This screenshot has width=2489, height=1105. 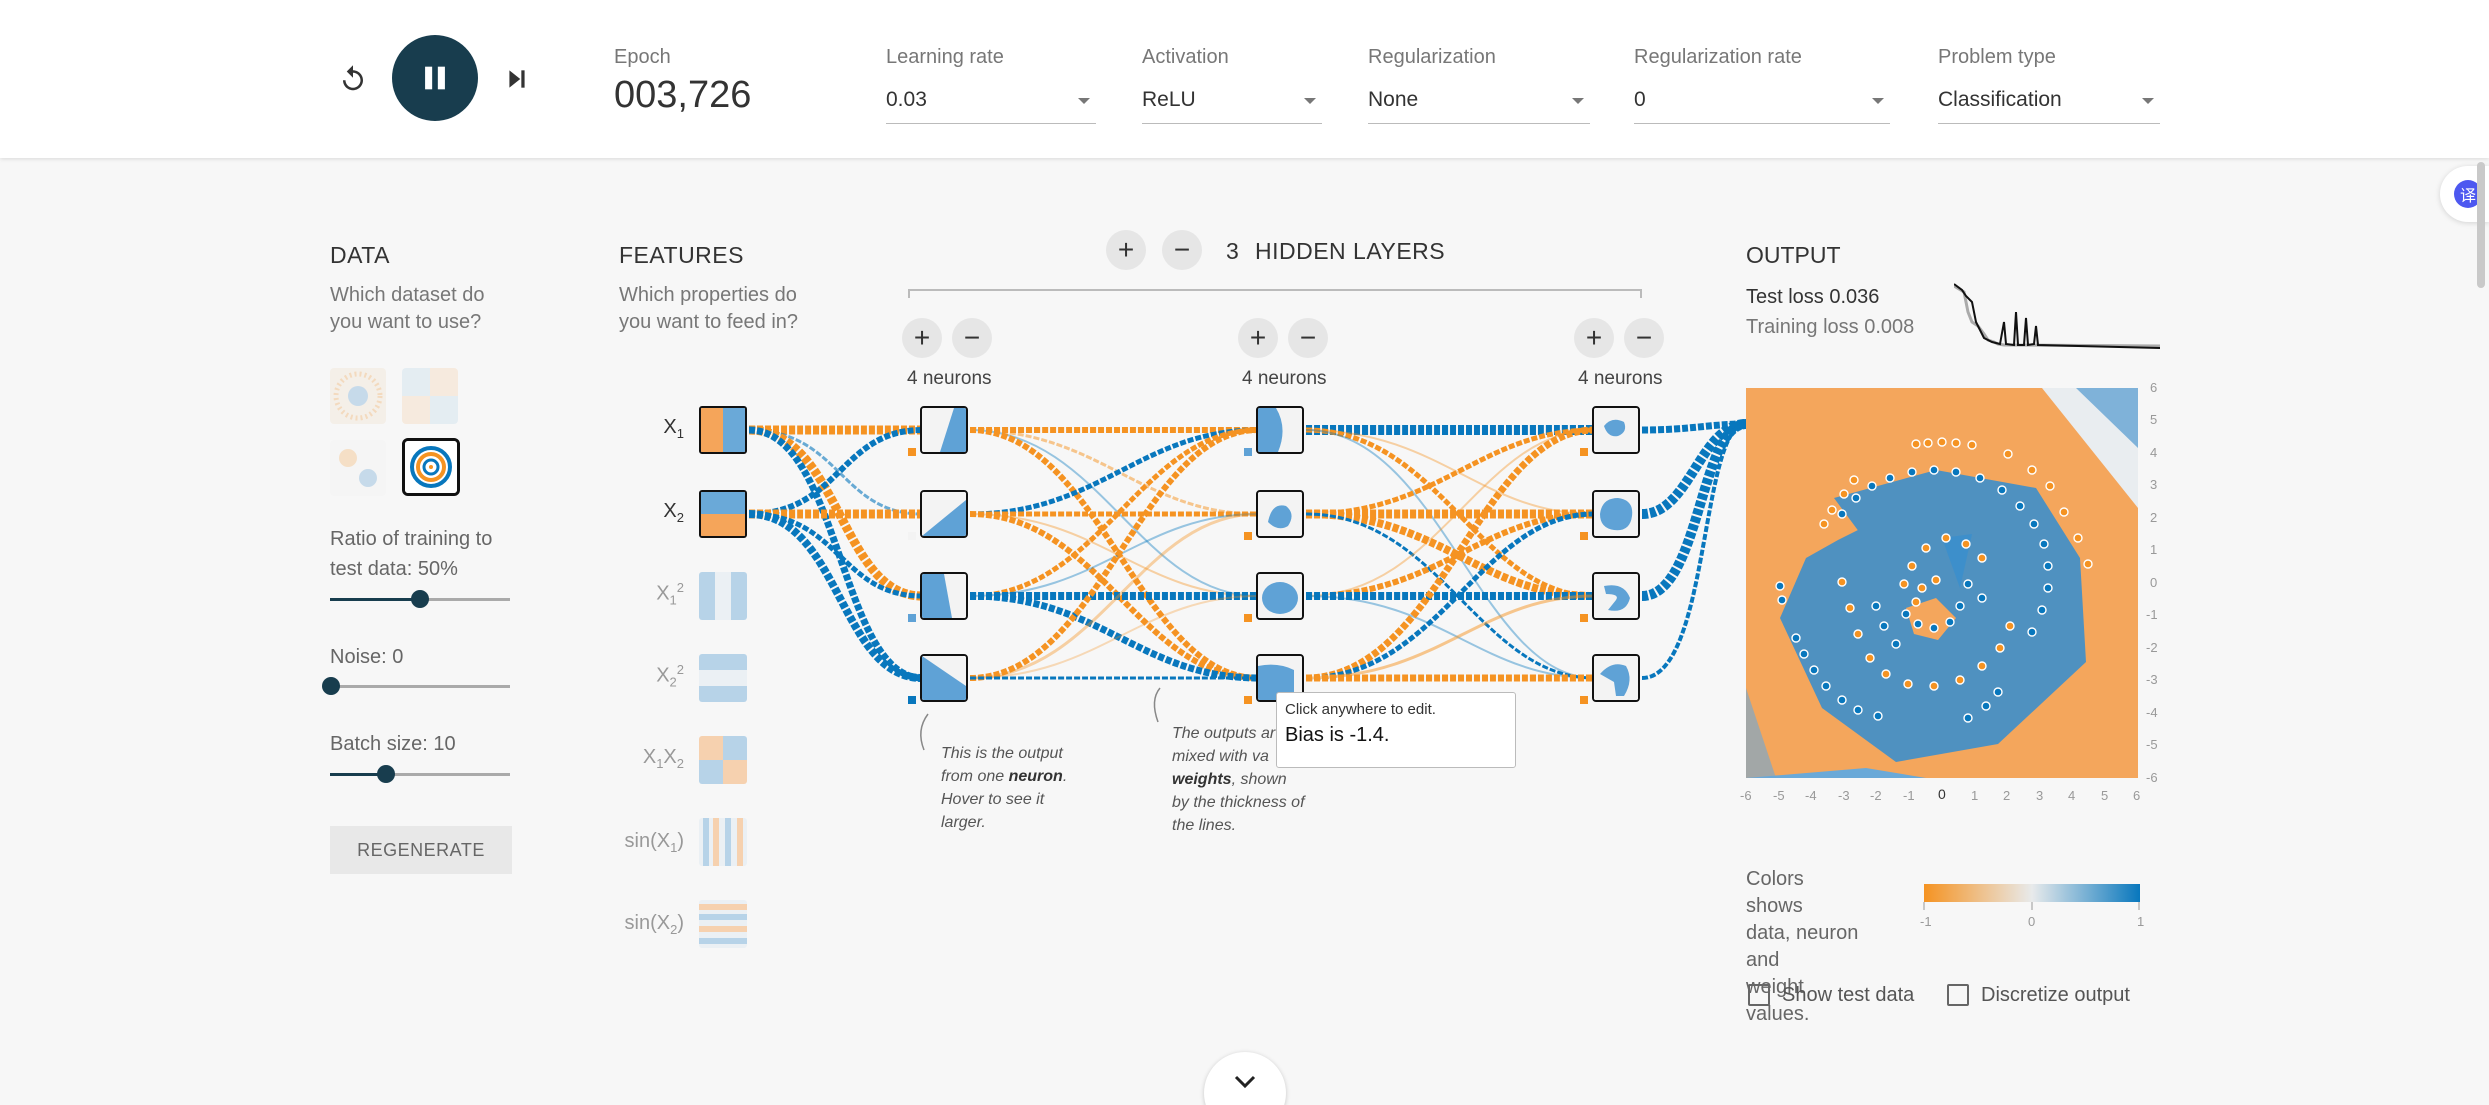 I want to click on tooltip-hint: Click anywhere to edit., so click(x=1360, y=709).